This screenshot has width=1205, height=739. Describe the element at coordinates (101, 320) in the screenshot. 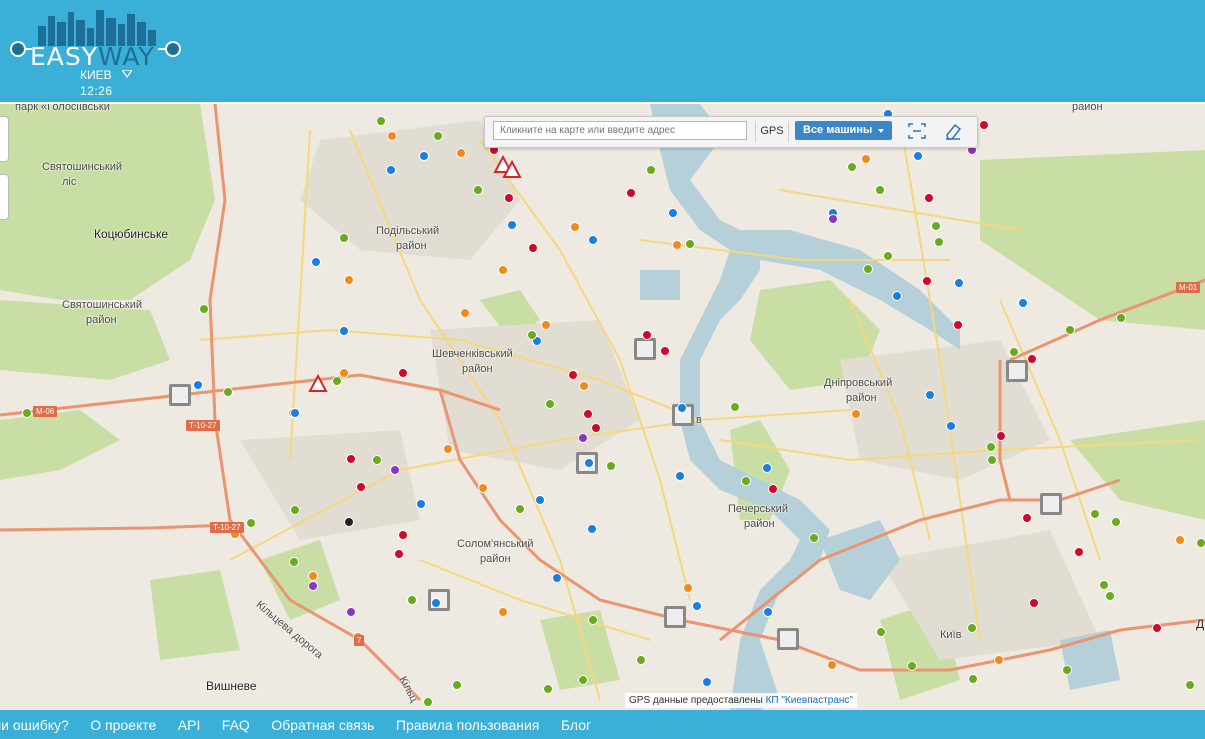

I see `map-label-svyatoshynsky-2: район` at that location.